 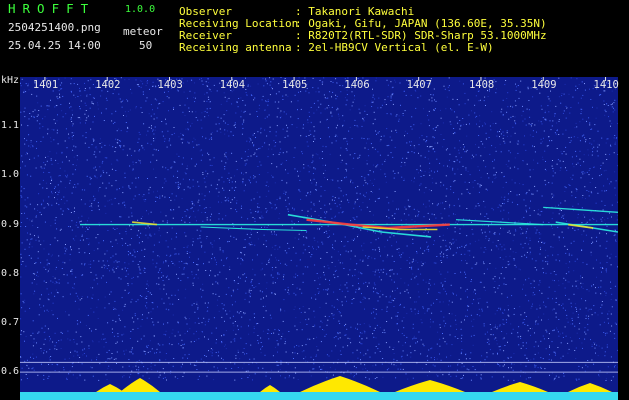 I want to click on antenna-label: Receiving antenna, so click(x=235, y=47).